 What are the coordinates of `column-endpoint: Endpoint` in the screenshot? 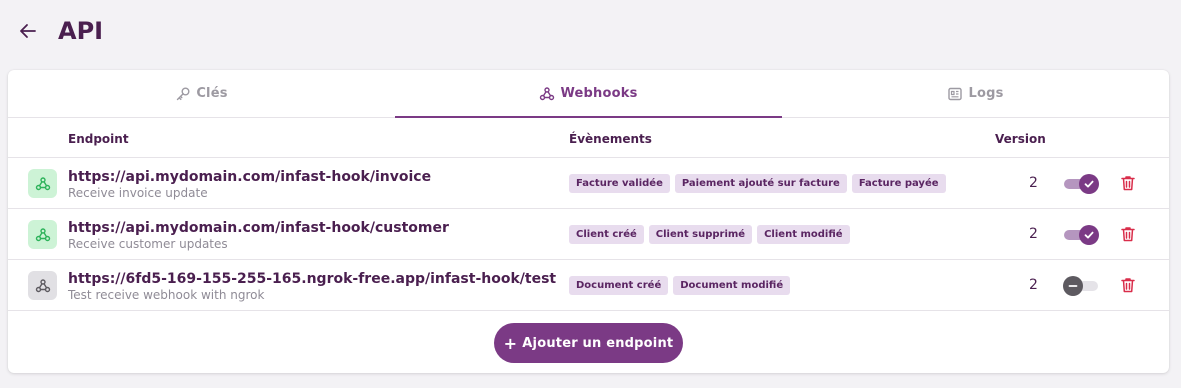 It's located at (98, 139).